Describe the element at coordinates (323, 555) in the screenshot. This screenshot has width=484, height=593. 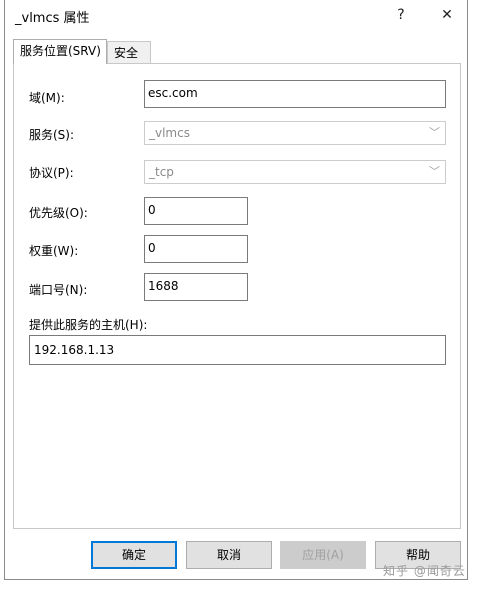
I see `apply-button: 应用(A)` at that location.